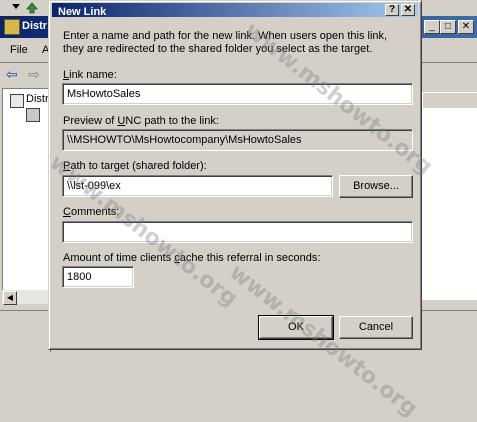 This screenshot has height=422, width=477. Describe the element at coordinates (237, 232) in the screenshot. I see `comments-input` at that location.